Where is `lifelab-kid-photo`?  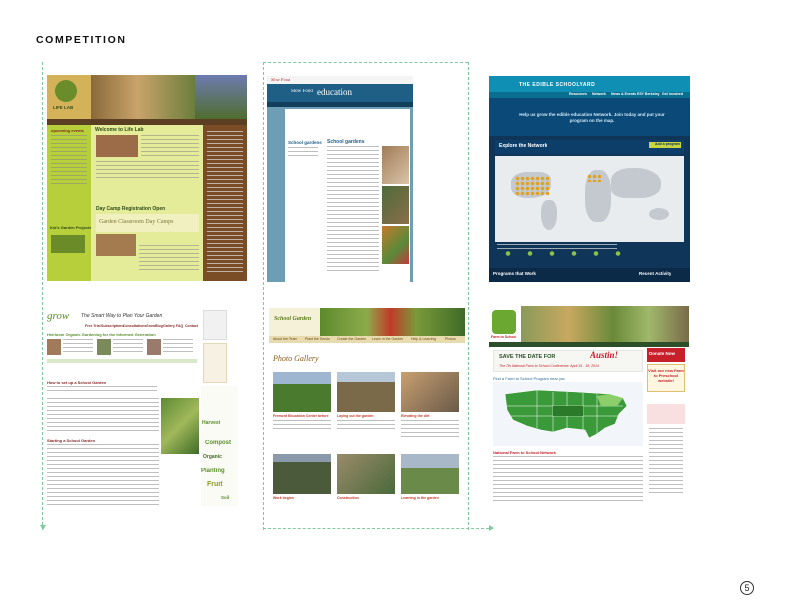
lifelab-kid-photo is located at coordinates (117, 146).